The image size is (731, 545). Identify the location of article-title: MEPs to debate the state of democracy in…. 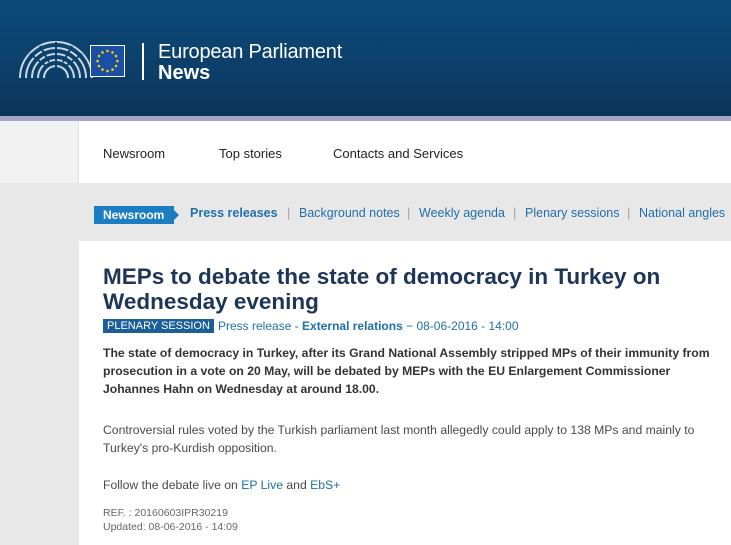
(382, 289).